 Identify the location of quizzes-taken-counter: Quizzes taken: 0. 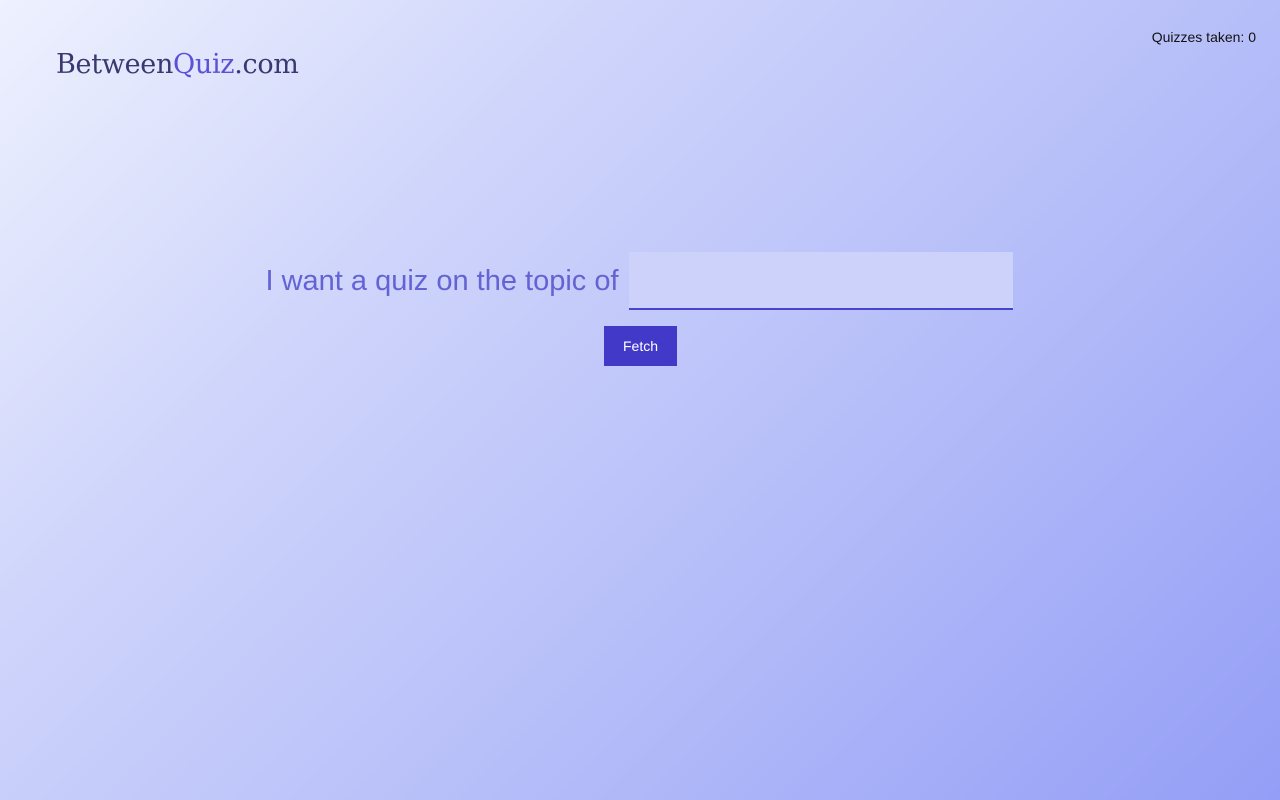
(1203, 37).